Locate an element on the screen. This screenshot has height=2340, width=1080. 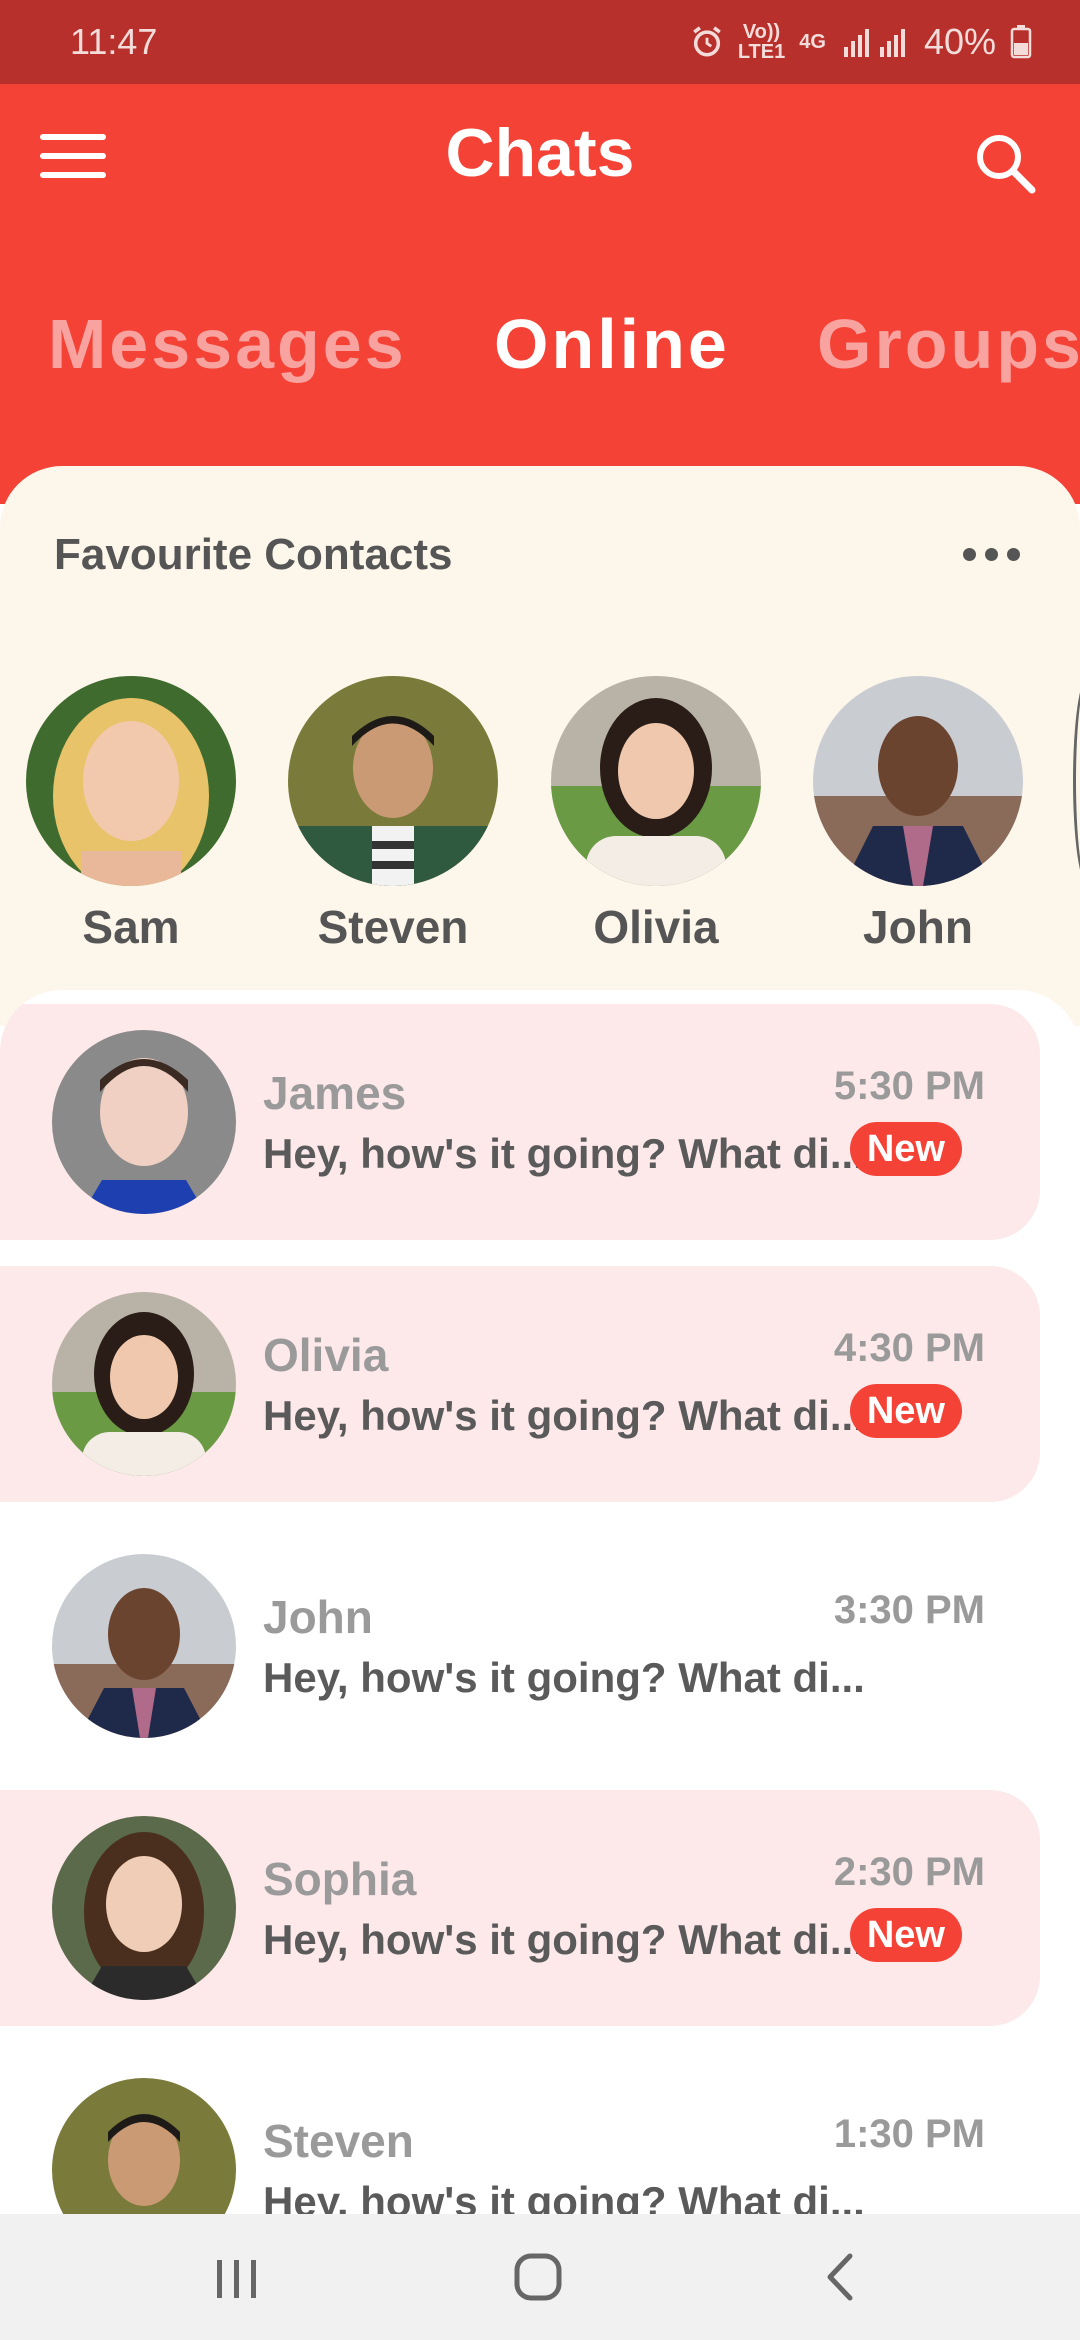
battery-icon is located at coordinates (1021, 42).